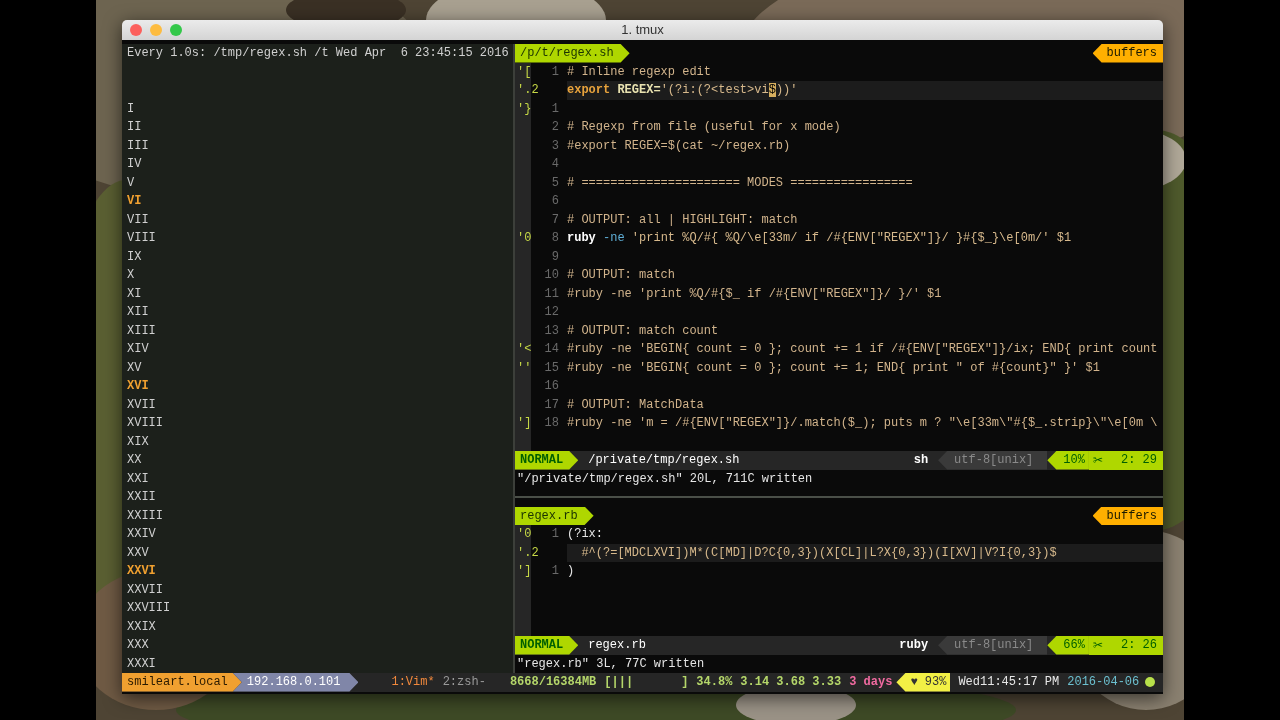 The image size is (1280, 720). Describe the element at coordinates (524, 72) in the screenshot. I see `gutter-mark: '[` at that location.